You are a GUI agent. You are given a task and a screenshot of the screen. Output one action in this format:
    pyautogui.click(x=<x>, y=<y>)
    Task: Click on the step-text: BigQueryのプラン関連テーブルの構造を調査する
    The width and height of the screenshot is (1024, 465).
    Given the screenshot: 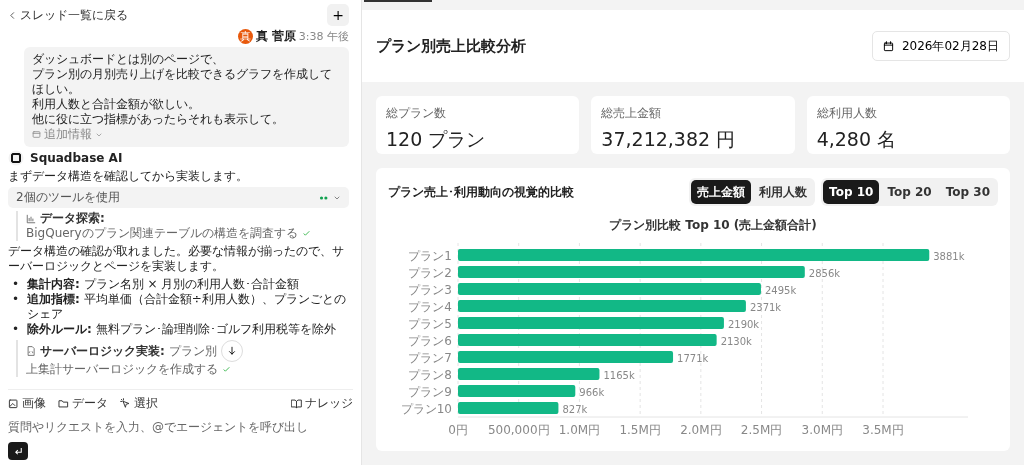 What is the action you would take?
    pyautogui.click(x=162, y=233)
    